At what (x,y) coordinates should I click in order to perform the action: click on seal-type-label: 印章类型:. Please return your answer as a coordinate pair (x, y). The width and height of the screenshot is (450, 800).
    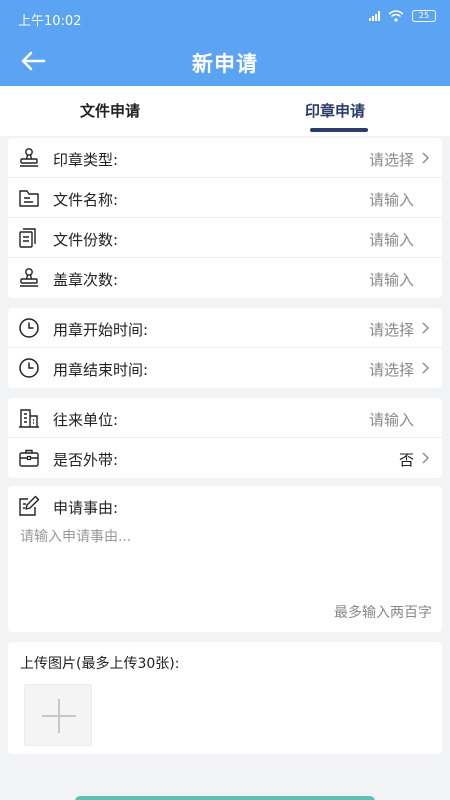
    Looking at the image, I should click on (86, 160).